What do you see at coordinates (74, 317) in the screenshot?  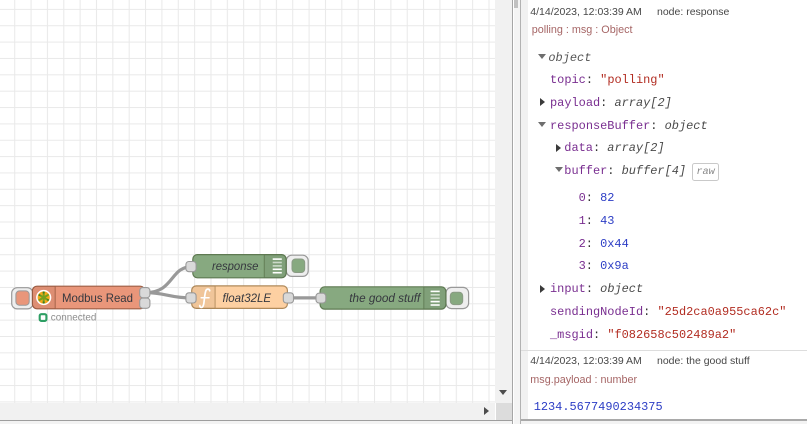 I see `svg-text: connected` at bounding box center [74, 317].